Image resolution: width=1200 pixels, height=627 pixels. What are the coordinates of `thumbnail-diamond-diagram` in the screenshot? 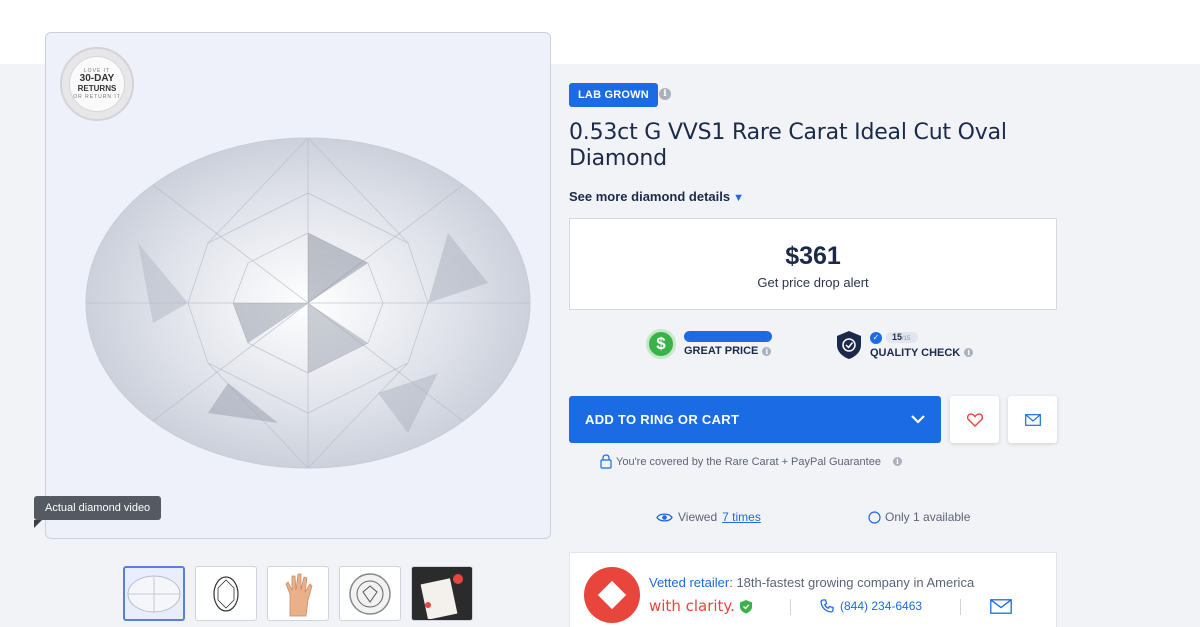 It's located at (226, 593).